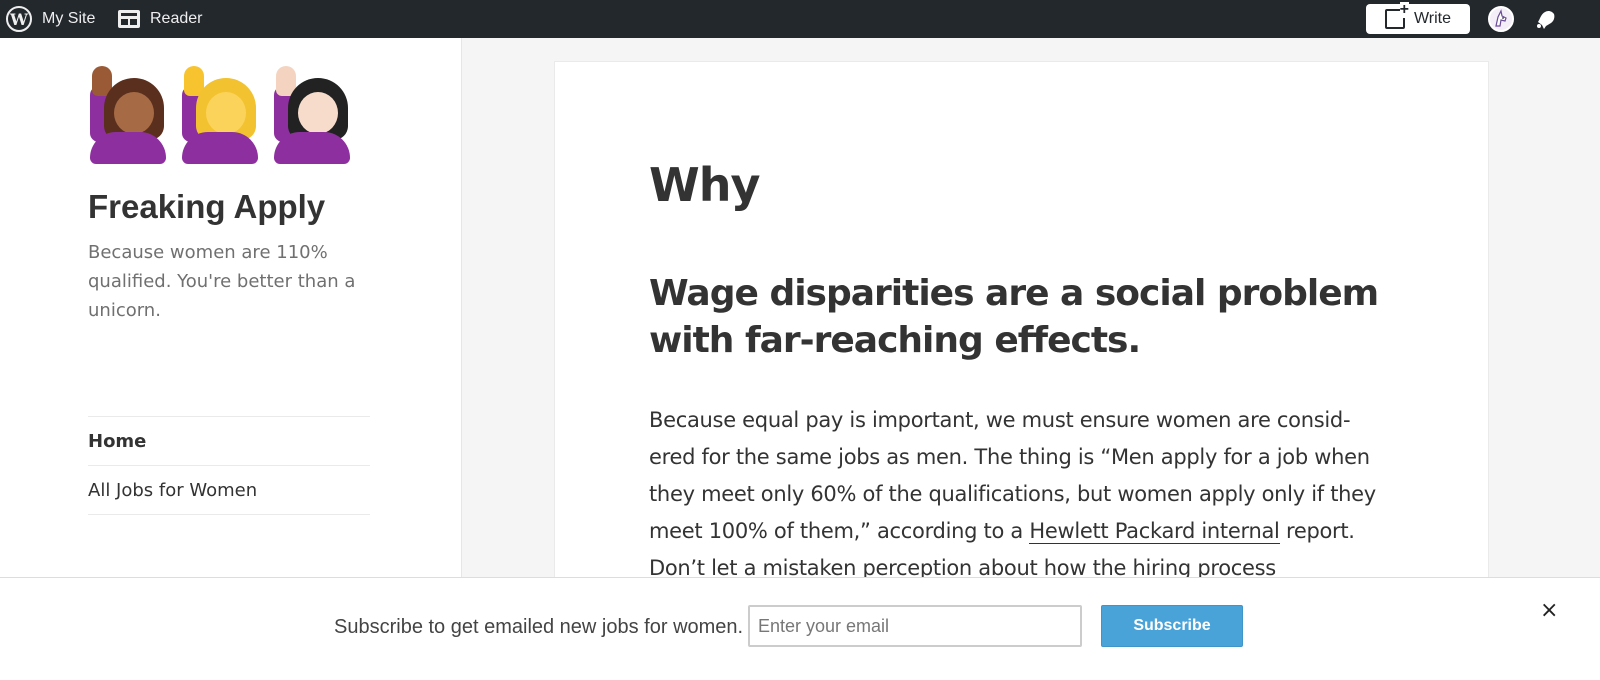 This screenshot has height=680, width=1600. I want to click on my-site-label: My Site, so click(69, 18).